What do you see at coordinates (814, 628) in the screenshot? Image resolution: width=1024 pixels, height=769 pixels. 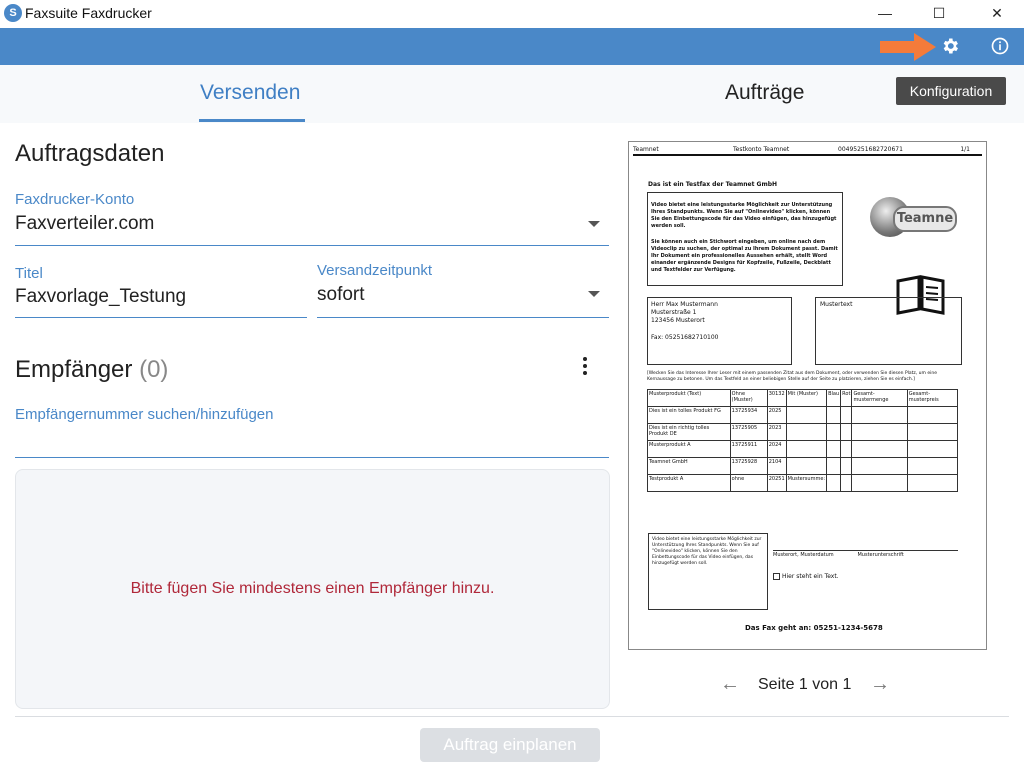 I see `preview-fax-to: Das Fax geht an: 05251-1234-5678` at bounding box center [814, 628].